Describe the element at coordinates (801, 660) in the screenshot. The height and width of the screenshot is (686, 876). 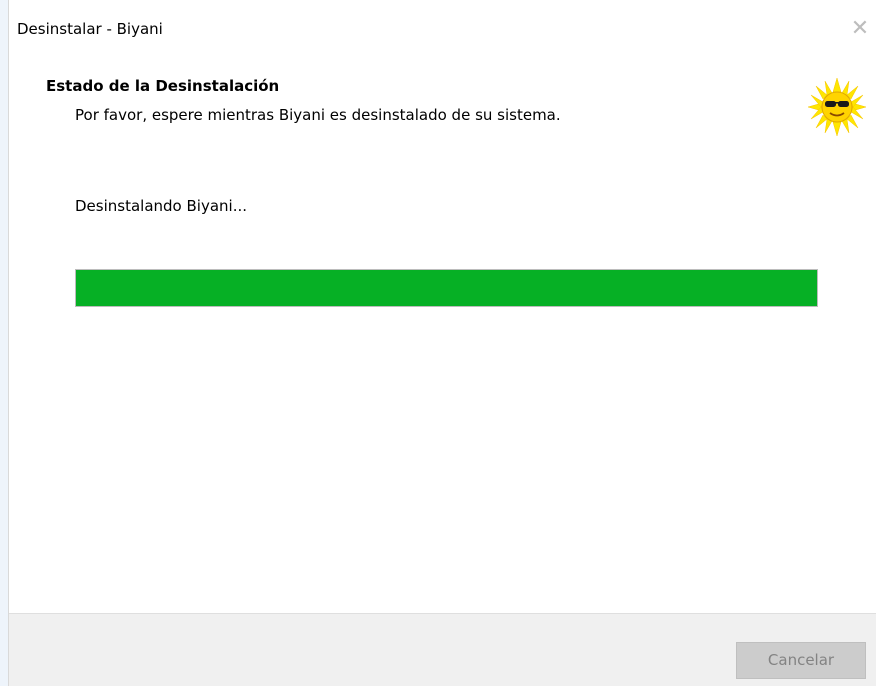
I see `cancel-button: Cancelar` at that location.